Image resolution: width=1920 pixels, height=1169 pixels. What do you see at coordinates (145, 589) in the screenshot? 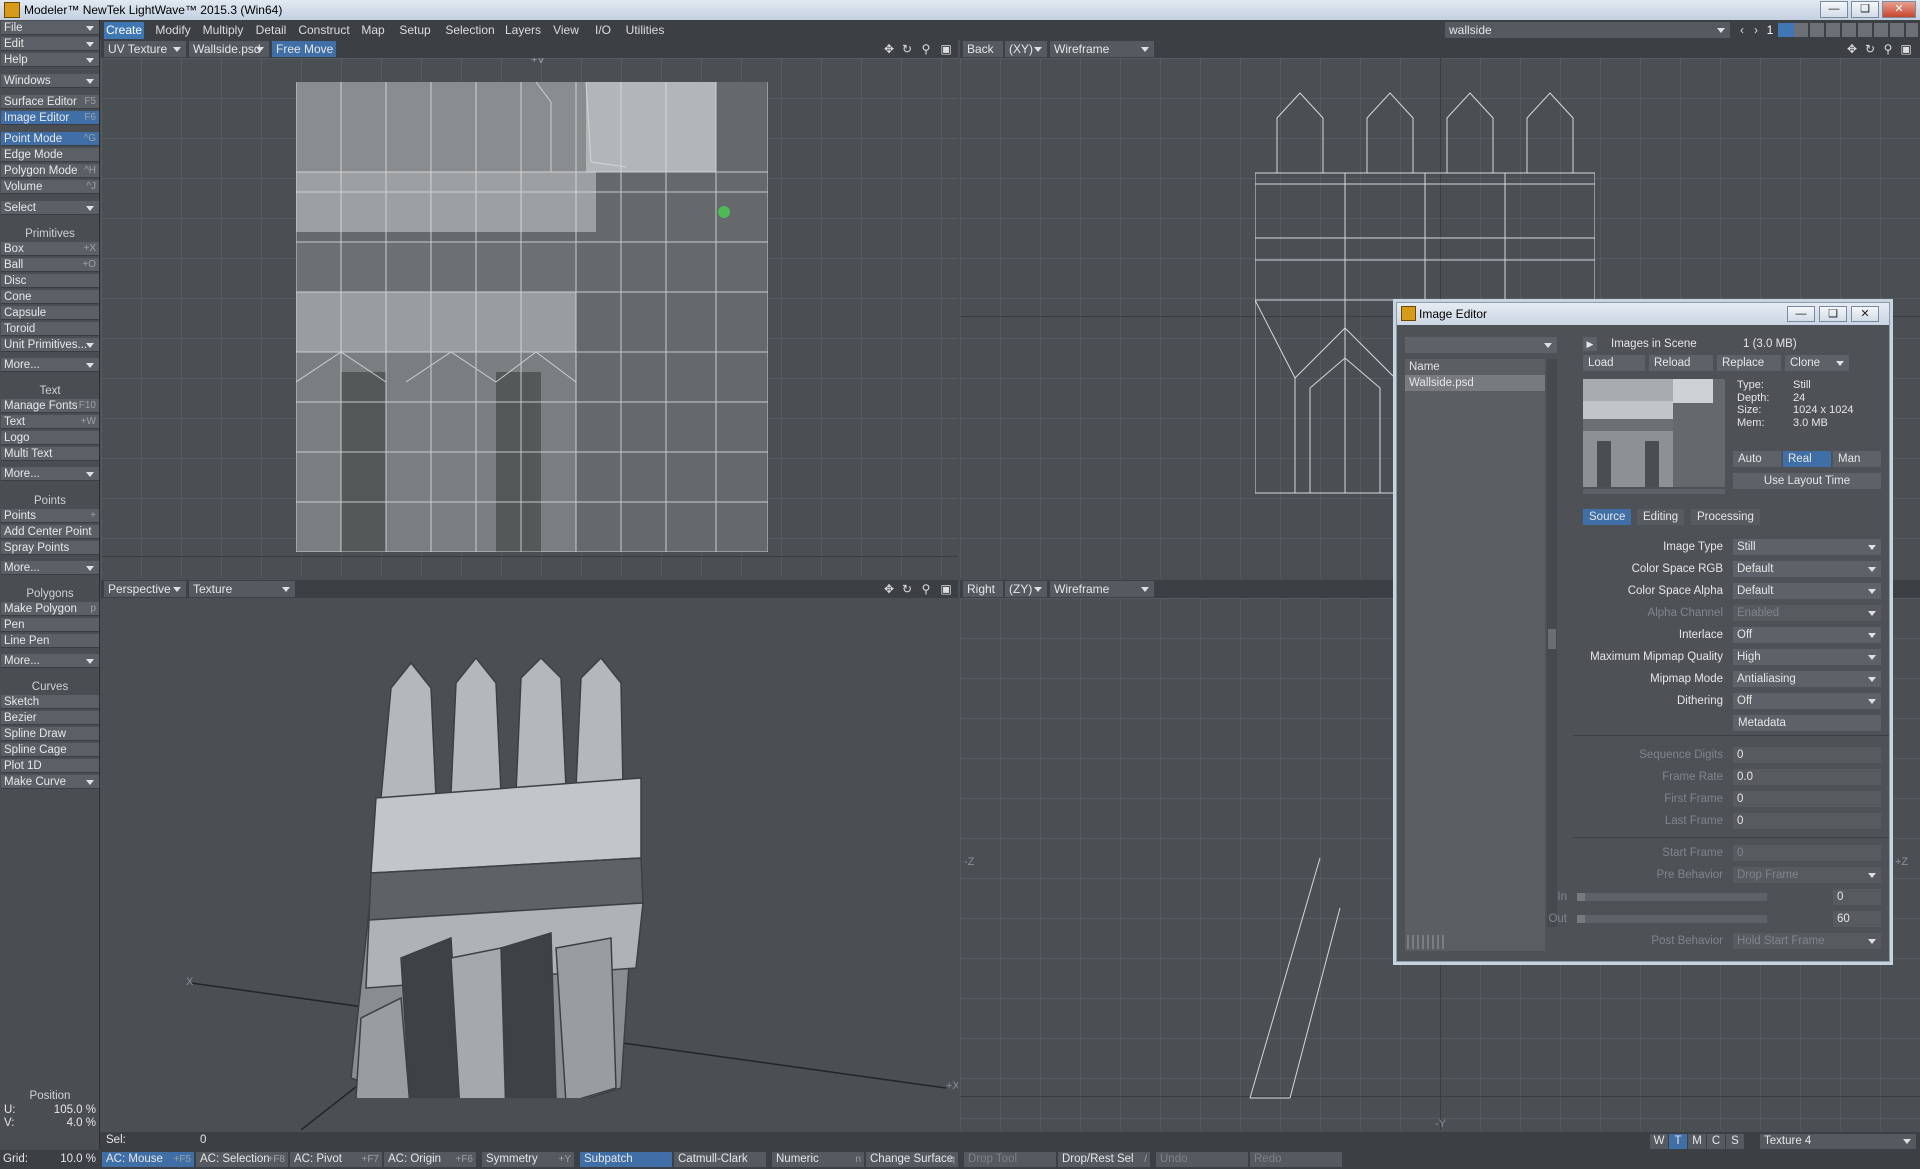
I see `view-type-select: Perspective` at bounding box center [145, 589].